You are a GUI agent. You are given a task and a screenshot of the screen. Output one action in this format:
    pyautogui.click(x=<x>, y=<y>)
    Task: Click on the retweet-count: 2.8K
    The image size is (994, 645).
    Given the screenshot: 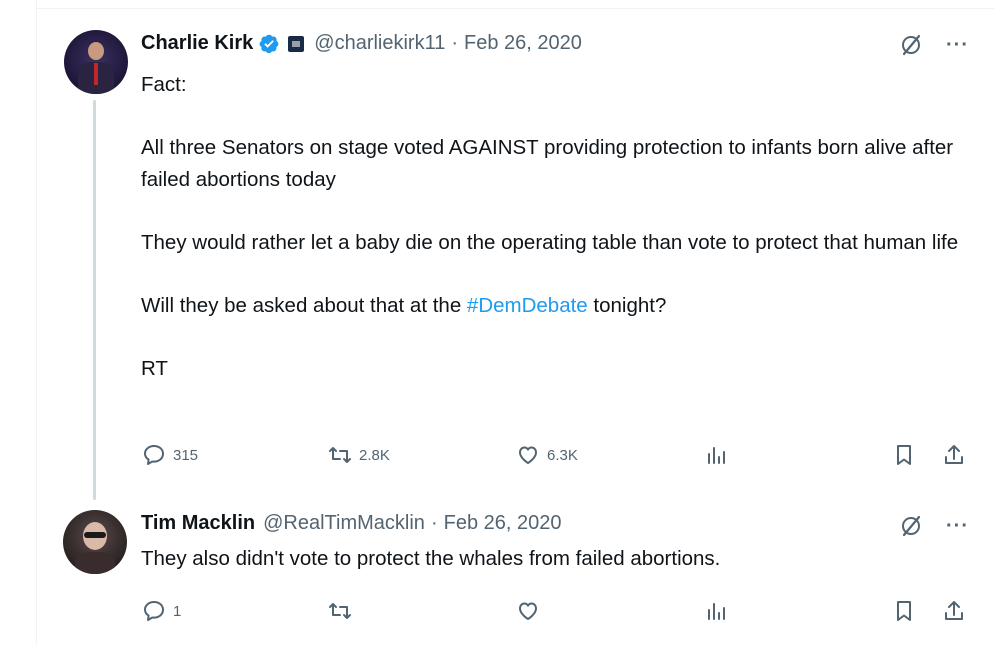 What is the action you would take?
    pyautogui.click(x=374, y=455)
    